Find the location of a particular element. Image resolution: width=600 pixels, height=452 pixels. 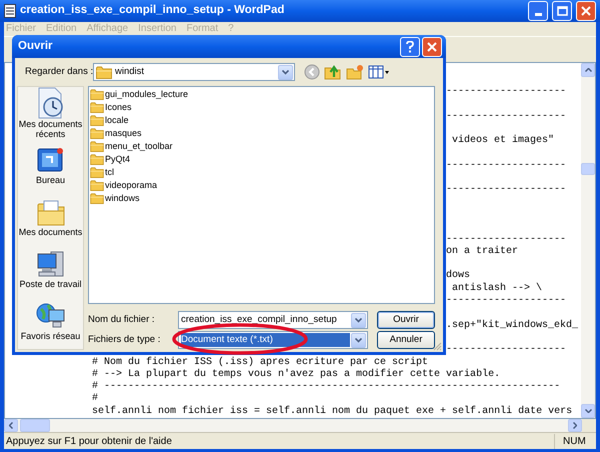

look-in-label: Regarder dans : is located at coordinates (58, 71).